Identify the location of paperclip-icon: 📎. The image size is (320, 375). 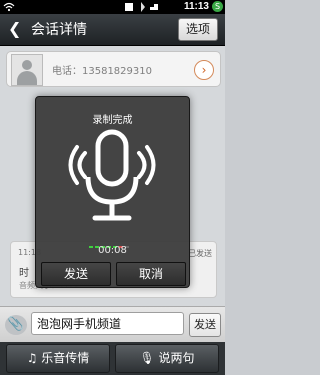
(16, 325).